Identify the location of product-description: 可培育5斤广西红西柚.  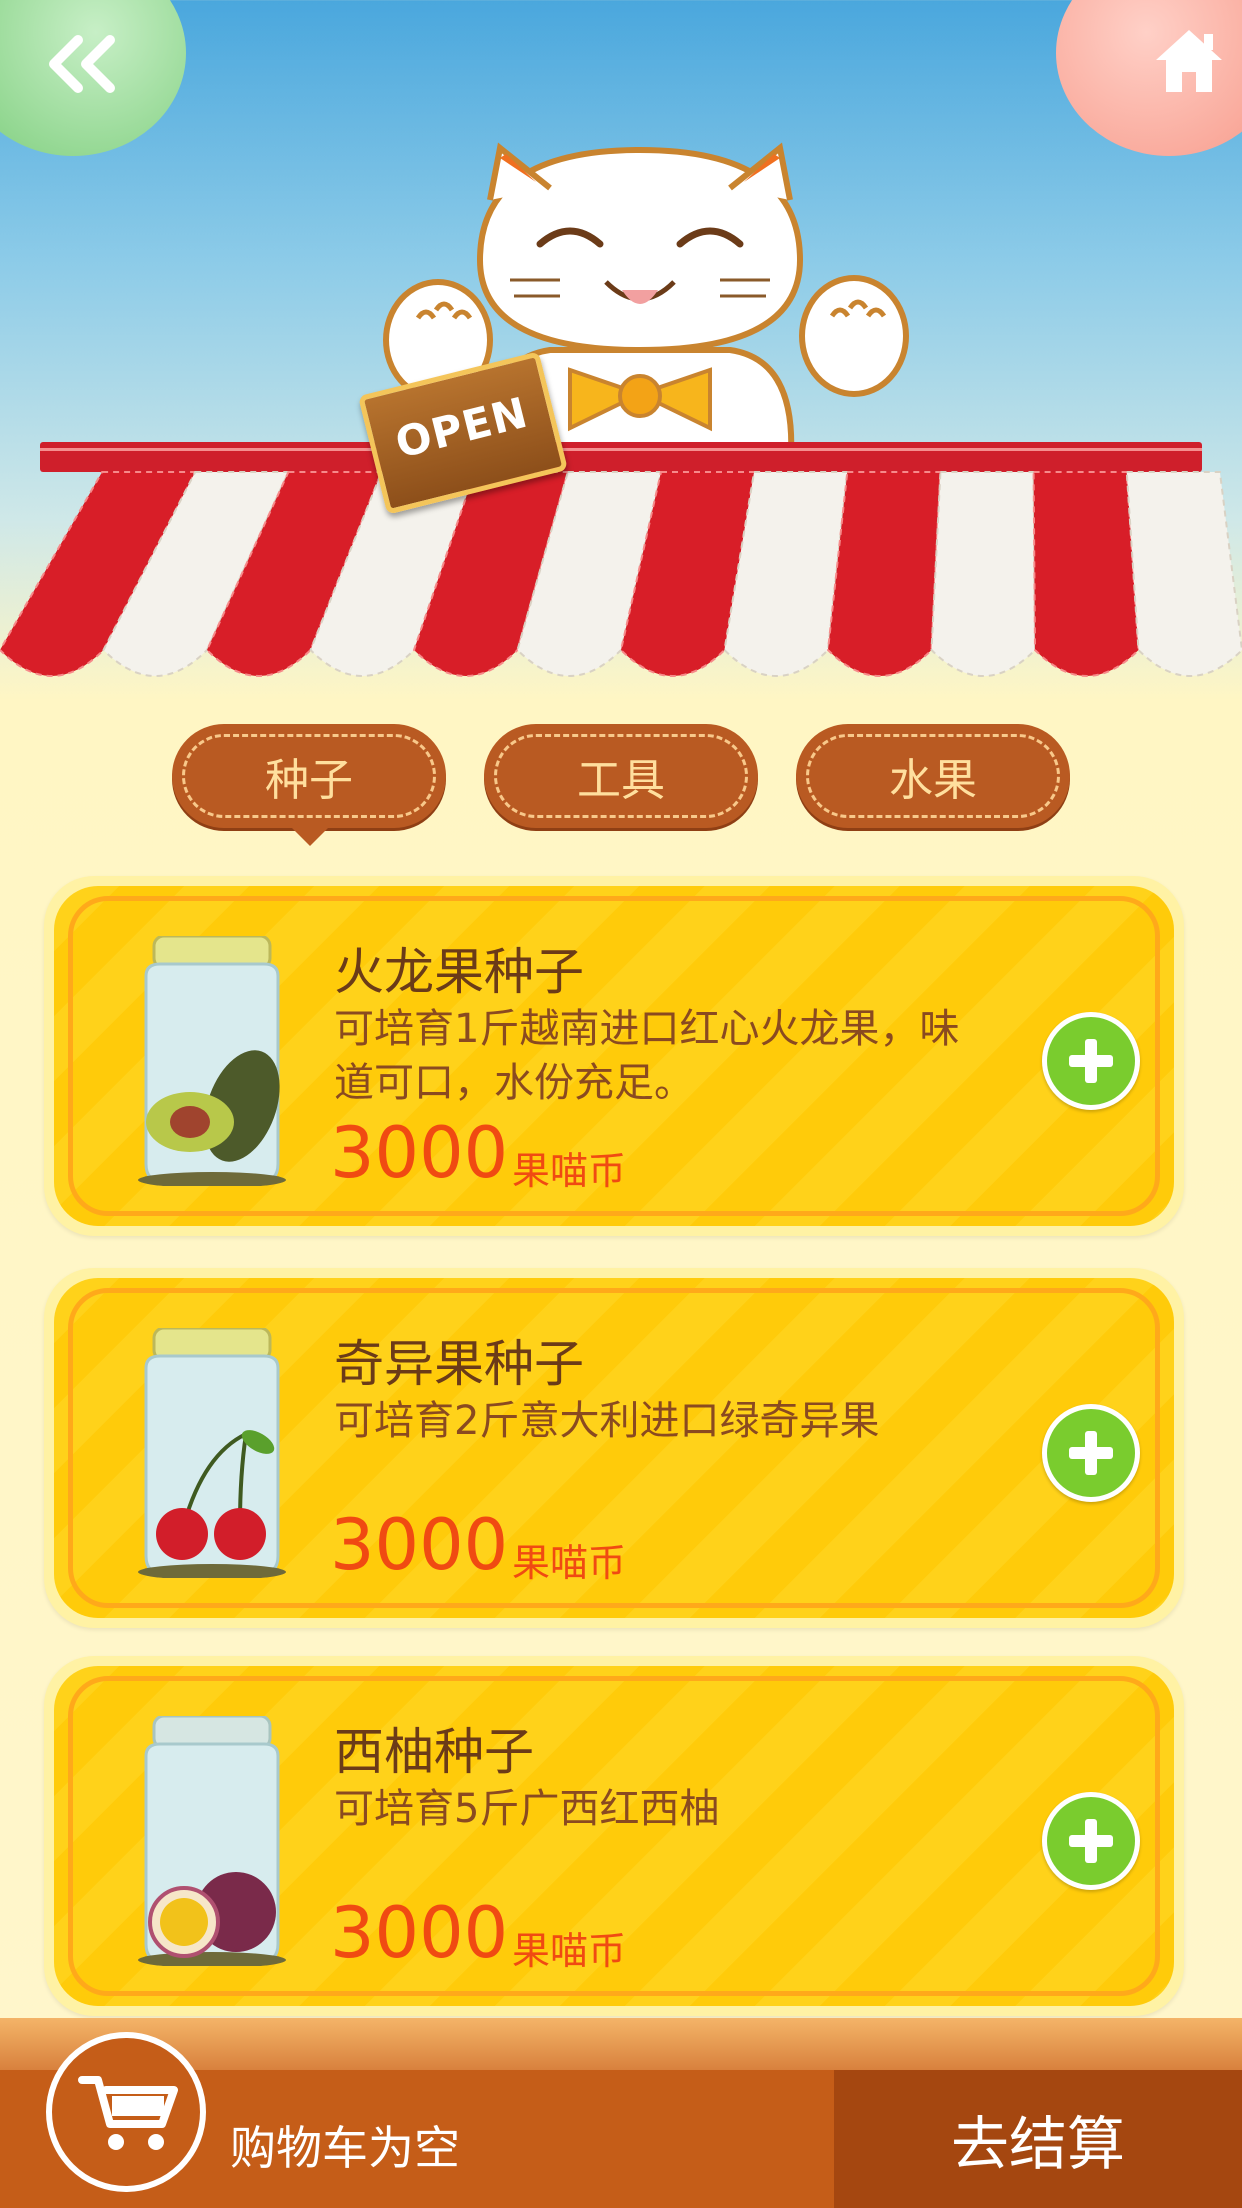
(527, 1809).